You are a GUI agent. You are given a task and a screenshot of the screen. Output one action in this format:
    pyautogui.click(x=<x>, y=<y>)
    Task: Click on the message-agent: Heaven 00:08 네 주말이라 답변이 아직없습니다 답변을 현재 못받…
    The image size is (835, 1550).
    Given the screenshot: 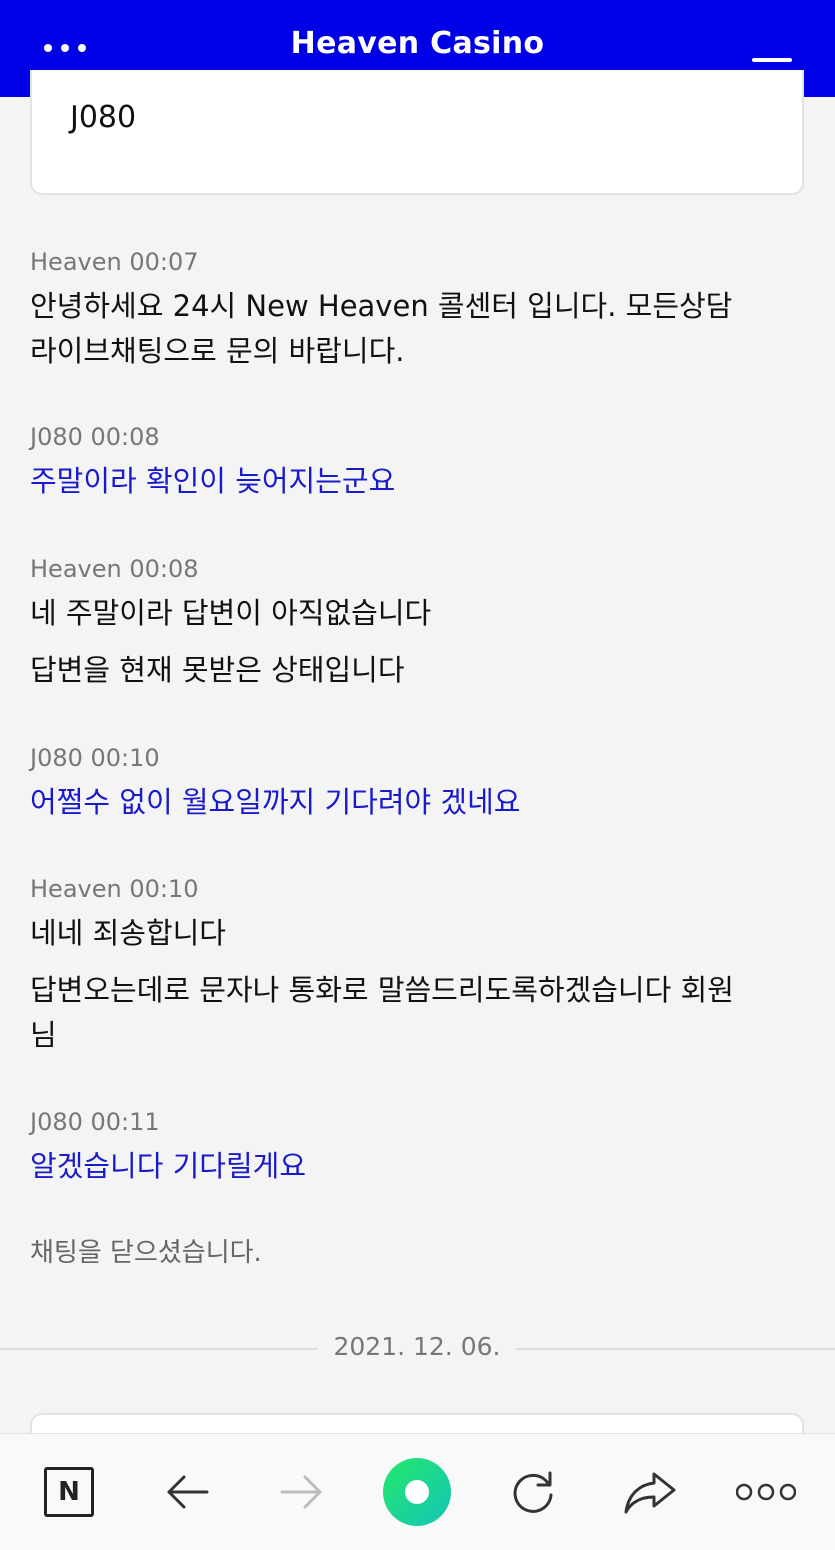 What is the action you would take?
    pyautogui.click(x=412, y=624)
    